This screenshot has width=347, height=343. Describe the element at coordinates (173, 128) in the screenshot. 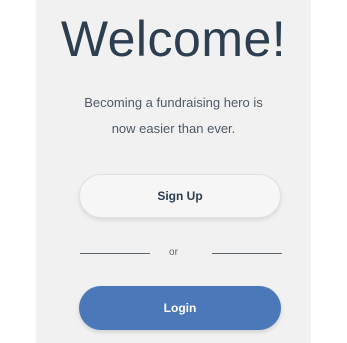

I see `subtitle-line-2: now easier than ever.` at that location.